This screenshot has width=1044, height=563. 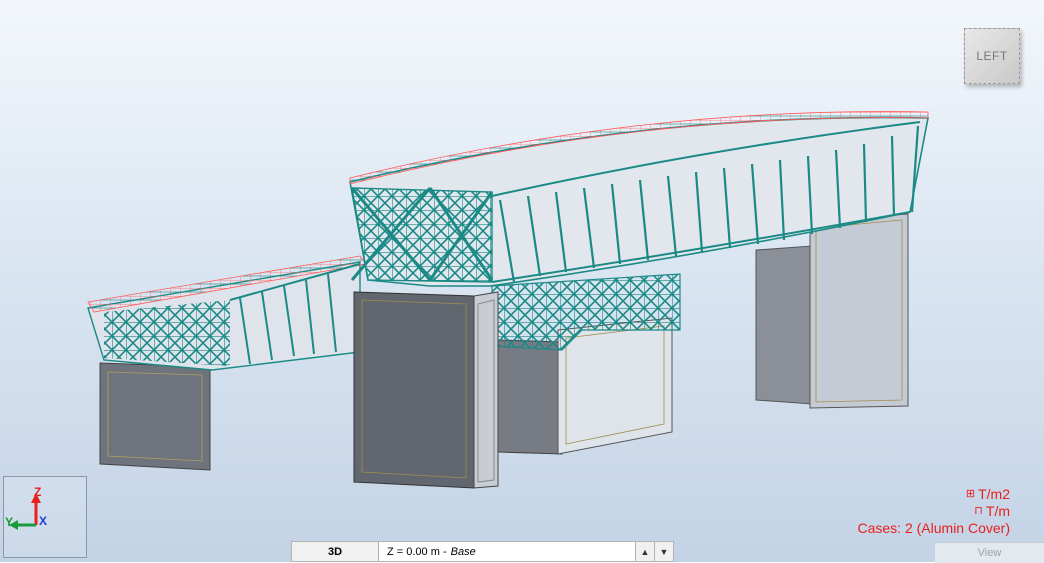 I want to click on line-load-icon: ⊓, so click(x=978, y=511).